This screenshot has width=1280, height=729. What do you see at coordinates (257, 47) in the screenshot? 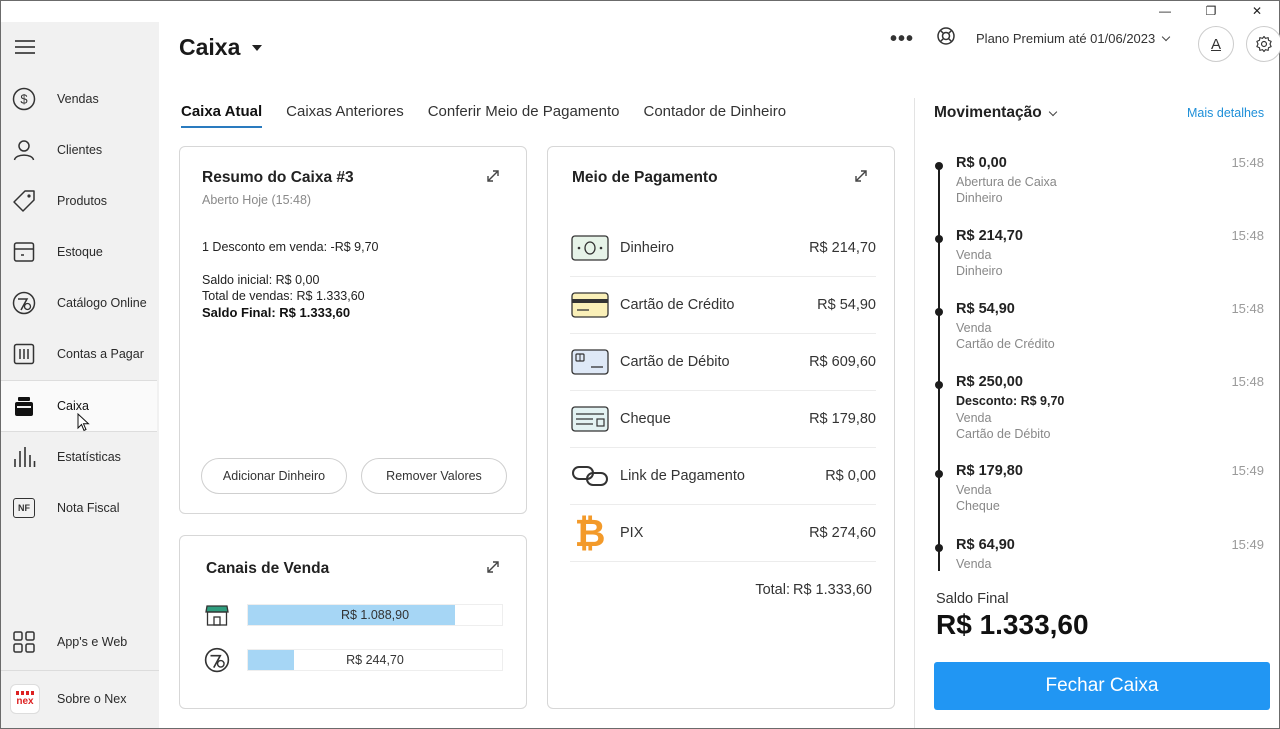
I see `caret-down-icon` at bounding box center [257, 47].